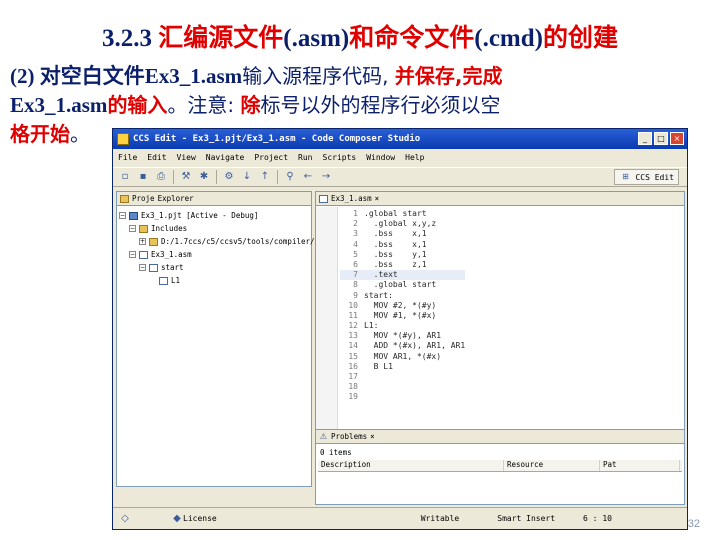  I want to click on code-line: 12 L1:, so click(402, 326).